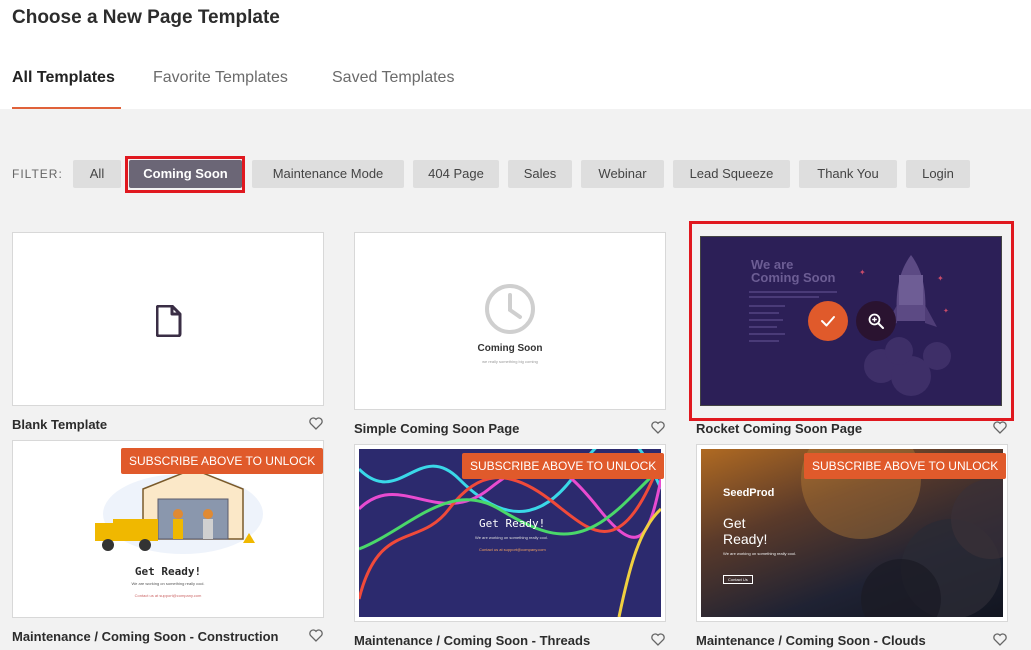 The height and width of the screenshot is (650, 1031). Describe the element at coordinates (97, 174) in the screenshot. I see `filter-chip-all: All` at that location.